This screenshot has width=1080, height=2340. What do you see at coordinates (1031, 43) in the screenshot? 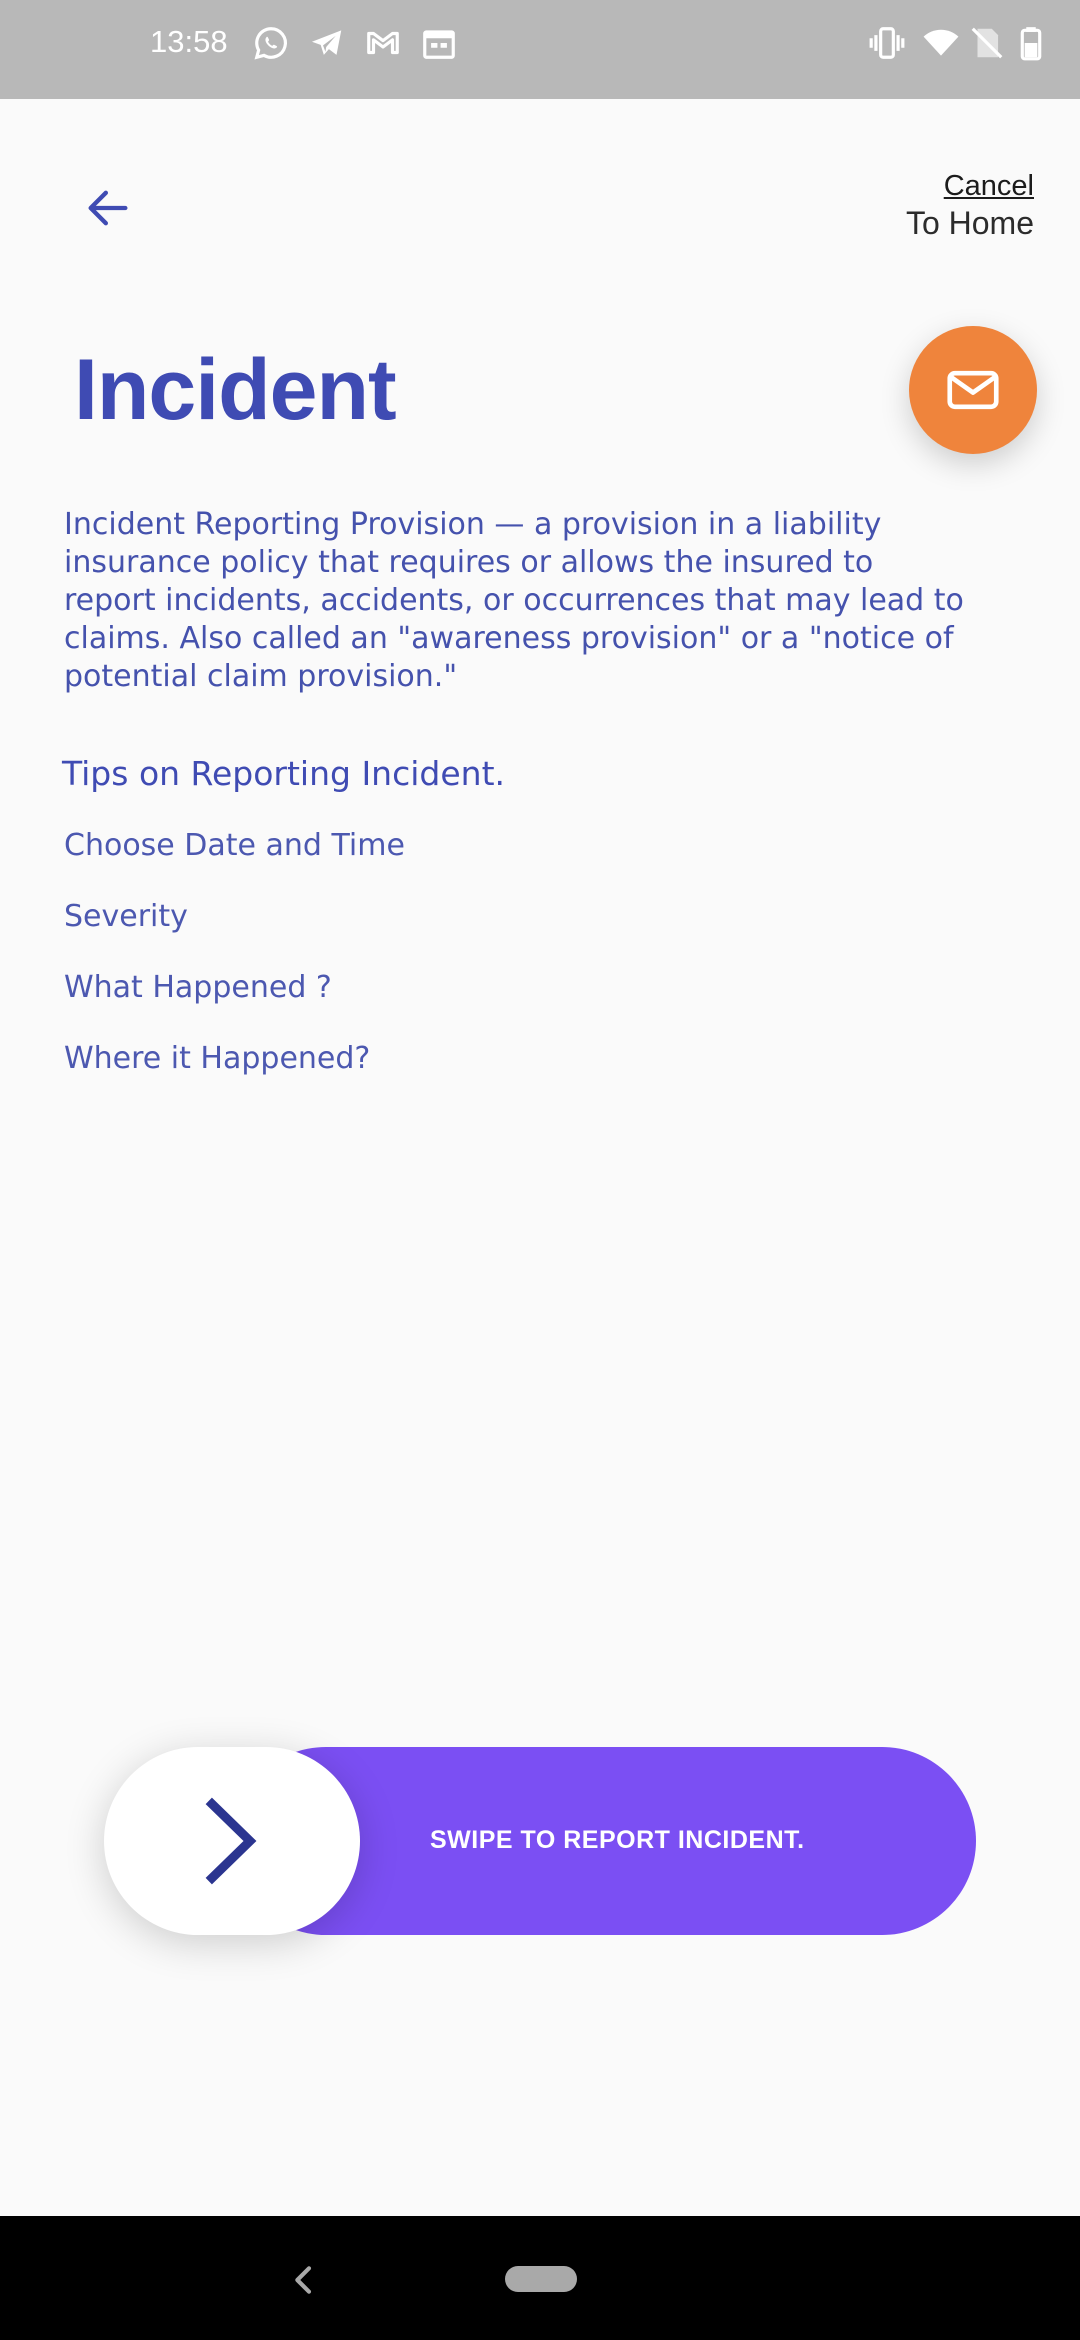
I see `battery-icon` at bounding box center [1031, 43].